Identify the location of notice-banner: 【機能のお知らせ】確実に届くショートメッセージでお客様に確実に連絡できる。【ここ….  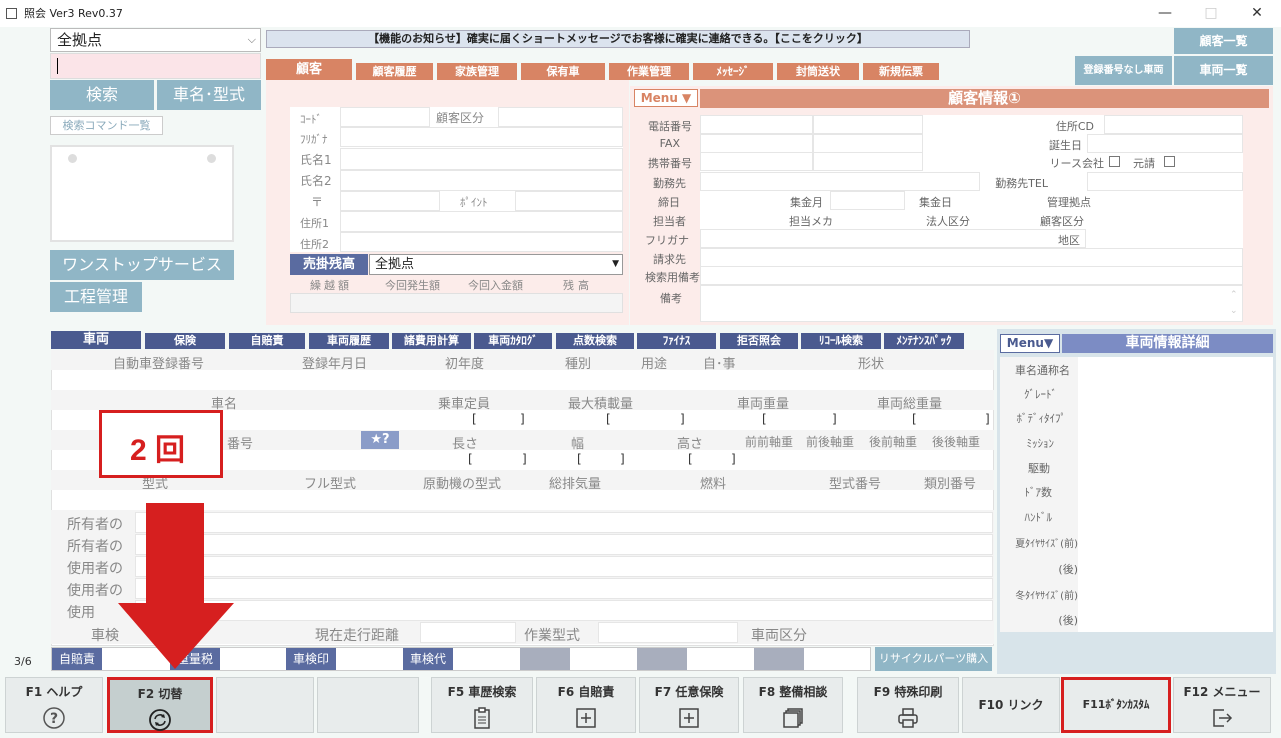
(618, 39).